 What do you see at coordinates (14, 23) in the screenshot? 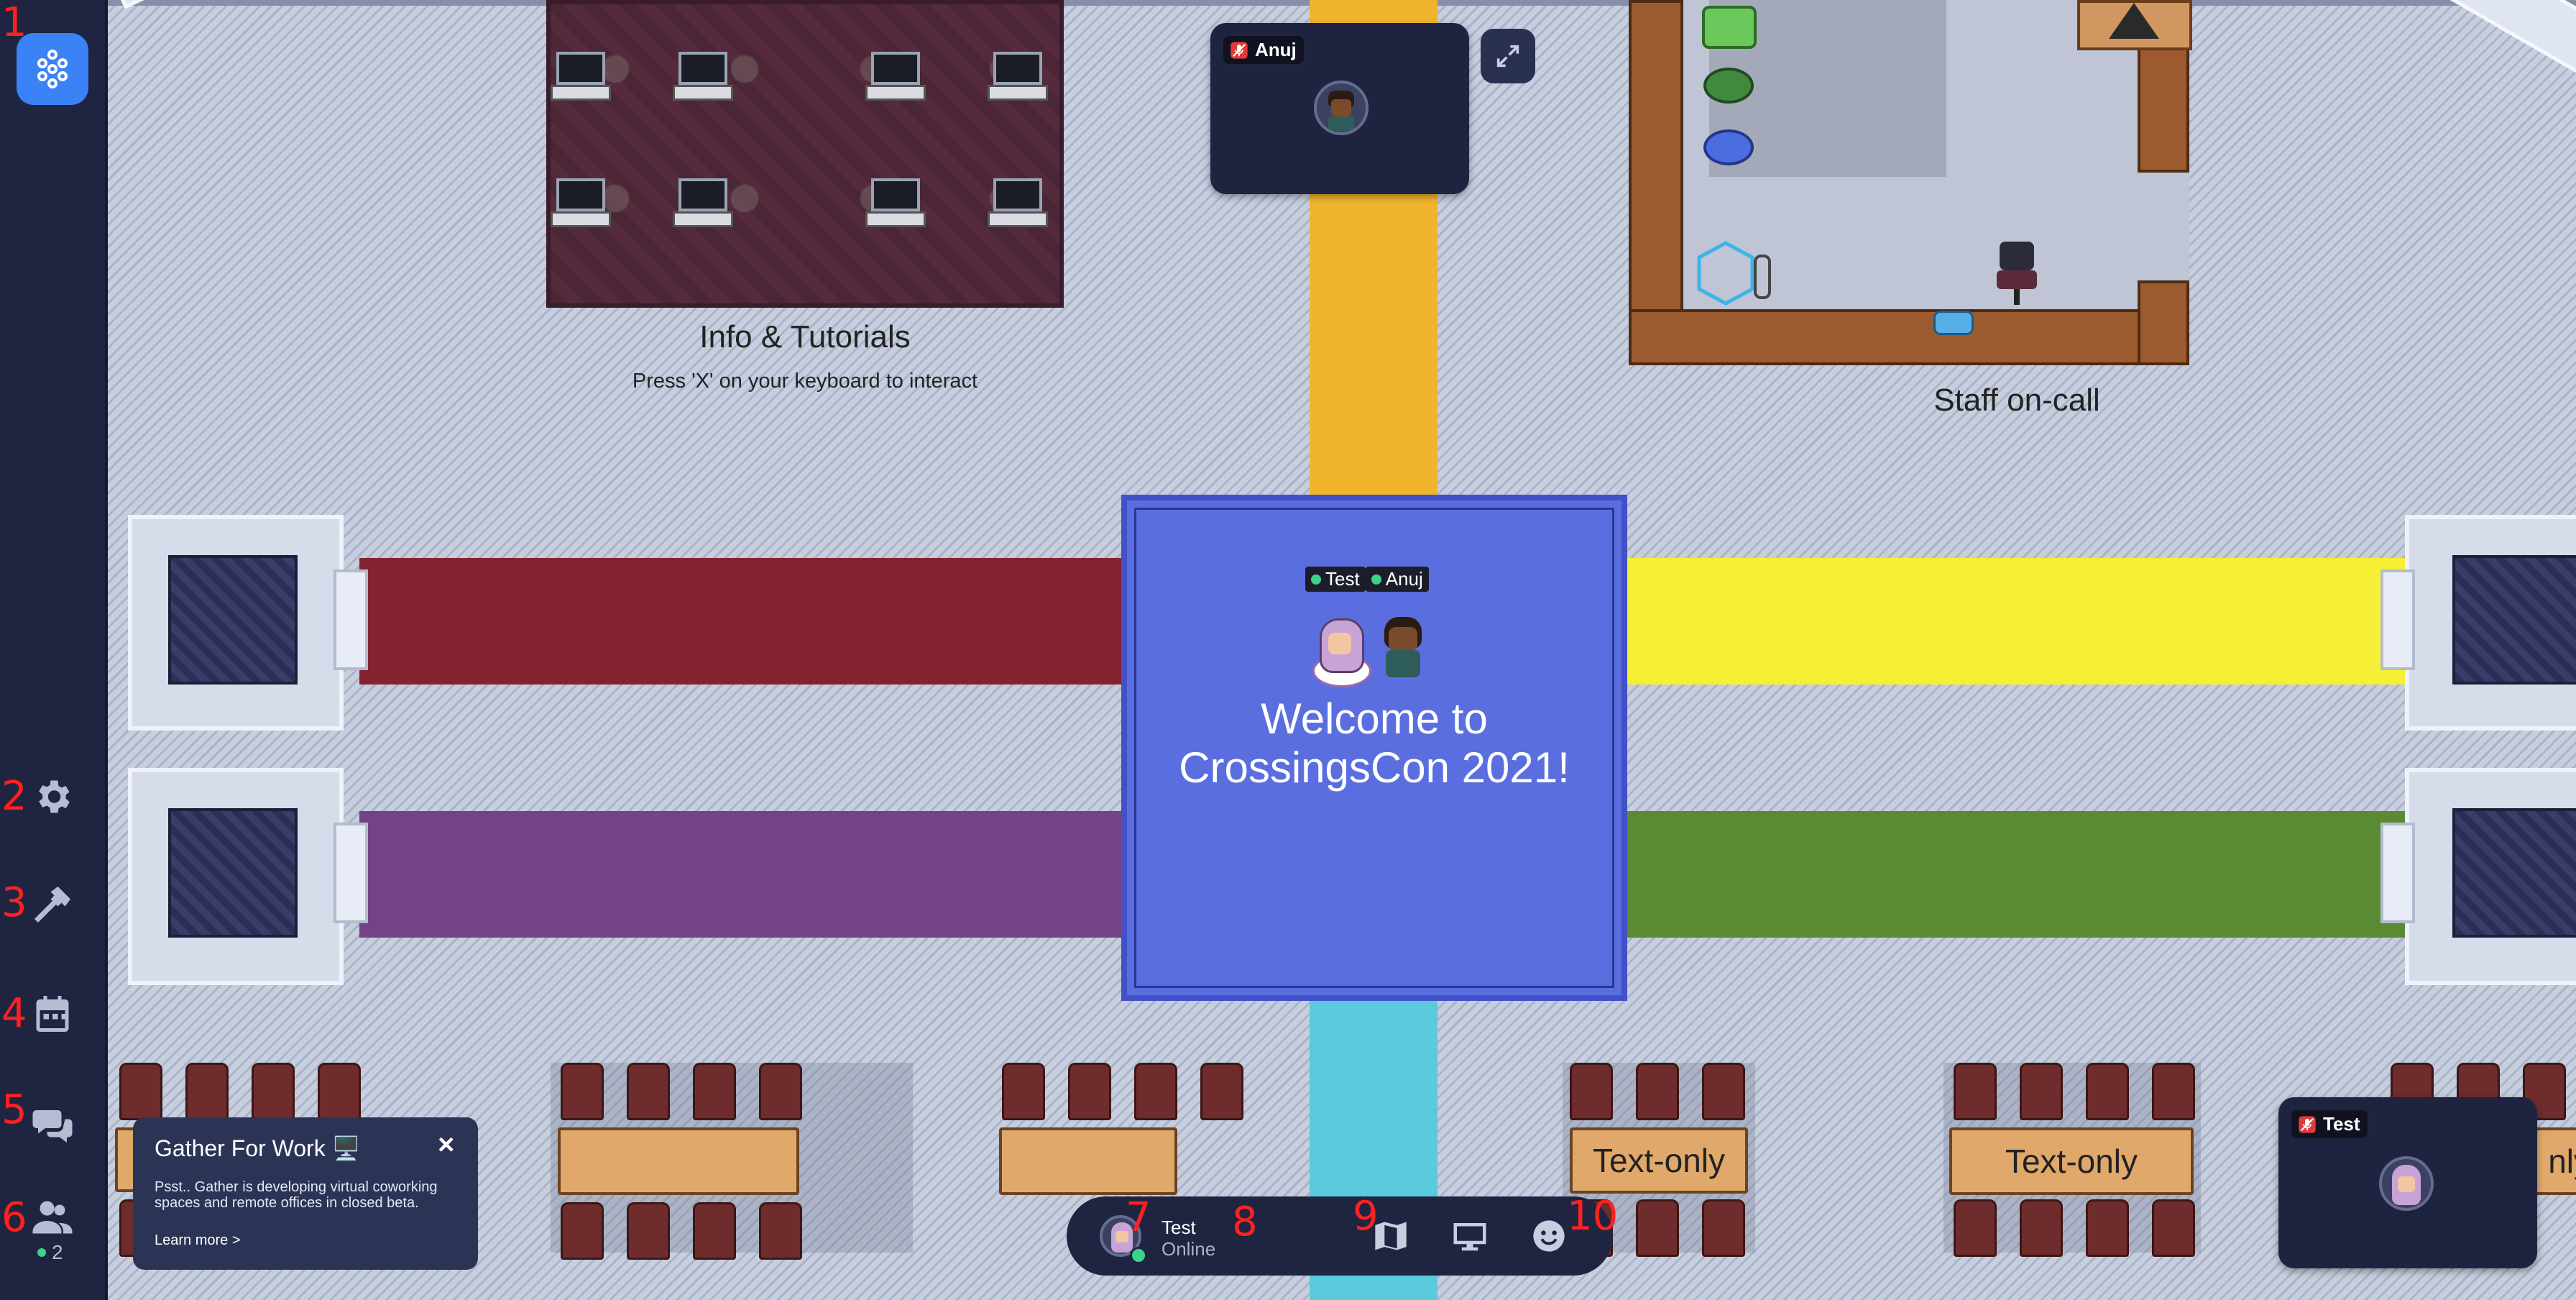
I see `annotation-number: 1` at bounding box center [14, 23].